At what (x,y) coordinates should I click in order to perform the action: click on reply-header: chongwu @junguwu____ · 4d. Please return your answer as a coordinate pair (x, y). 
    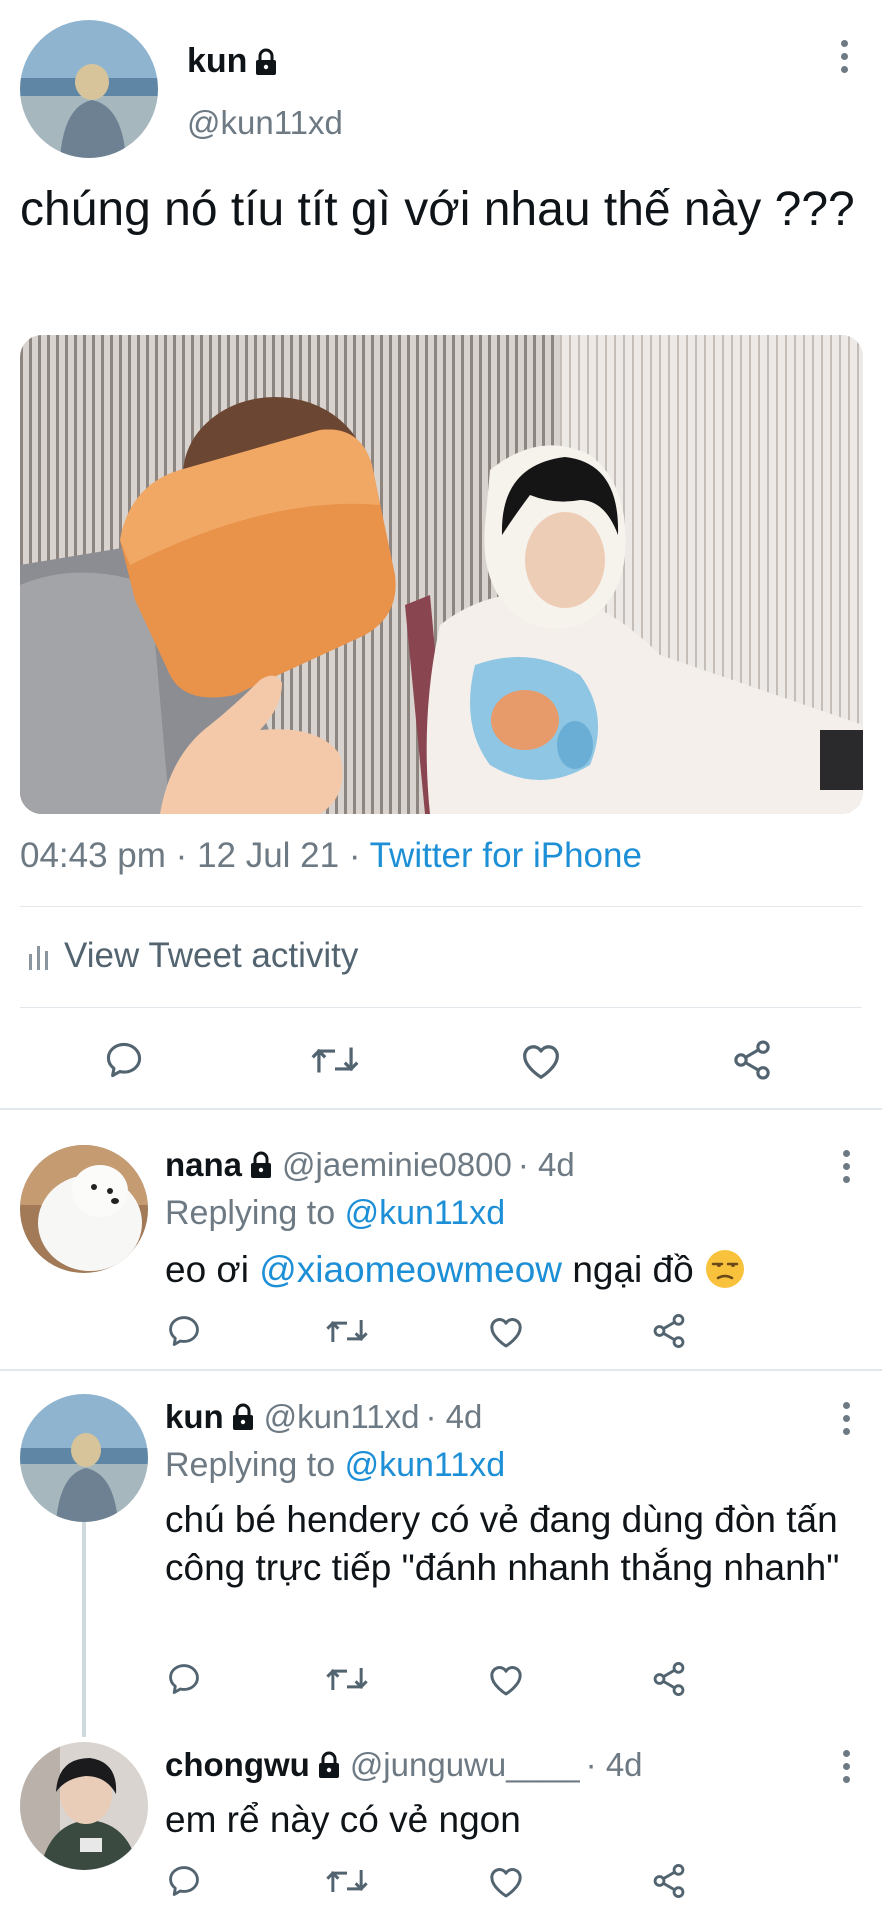
    Looking at the image, I should click on (404, 1765).